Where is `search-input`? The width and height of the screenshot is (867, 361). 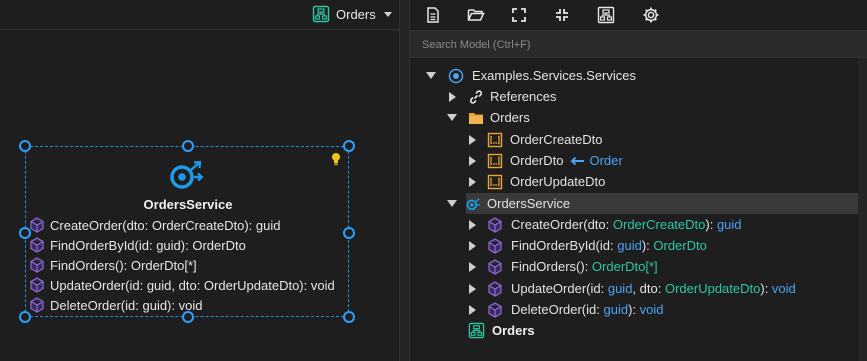
search-input is located at coordinates (637, 45).